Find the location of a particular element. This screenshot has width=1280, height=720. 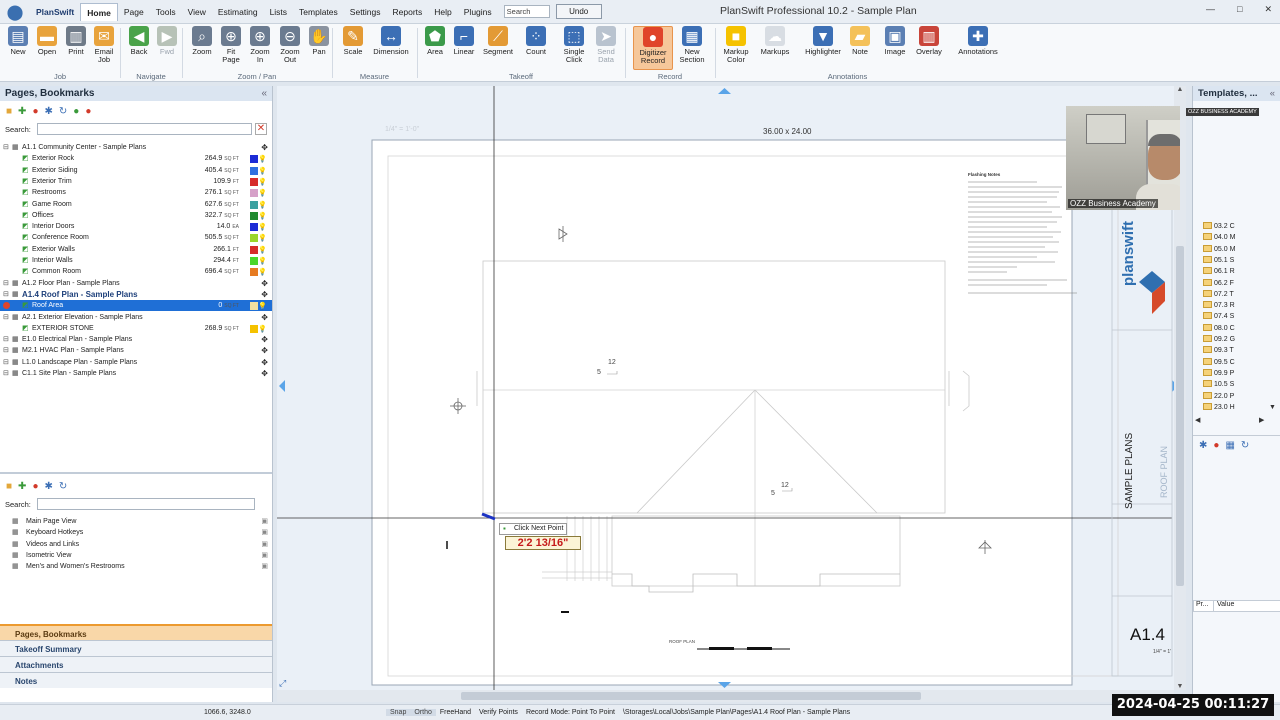

menu-templates: Templates is located at coordinates (318, 12).